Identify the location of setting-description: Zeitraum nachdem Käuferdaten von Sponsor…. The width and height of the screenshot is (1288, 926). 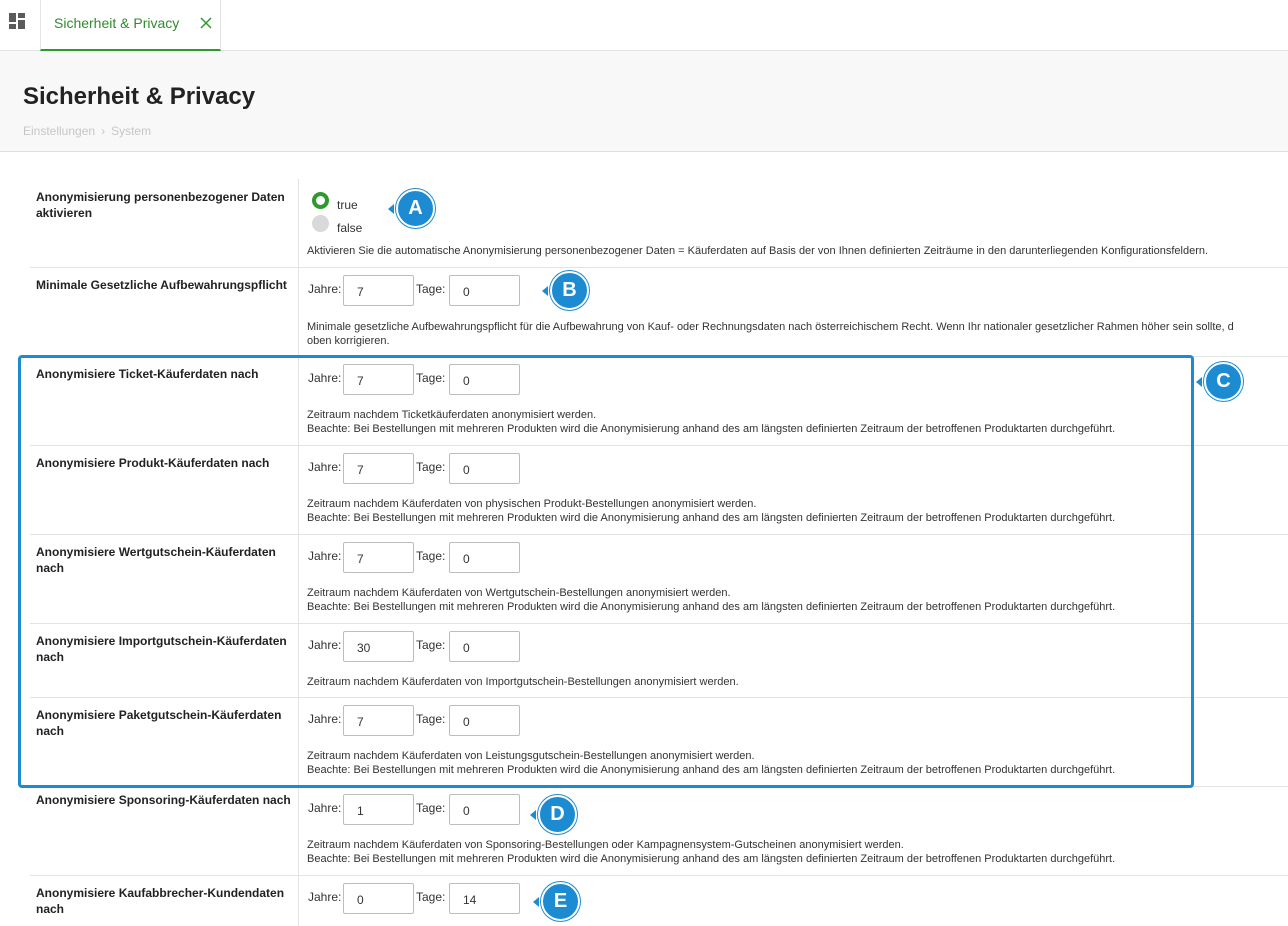
(605, 845).